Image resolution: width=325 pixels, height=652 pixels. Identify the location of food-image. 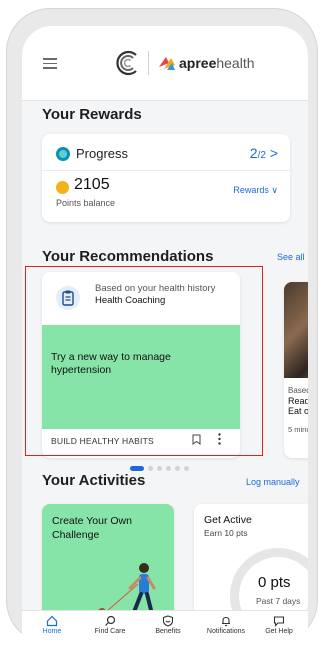
(296, 330).